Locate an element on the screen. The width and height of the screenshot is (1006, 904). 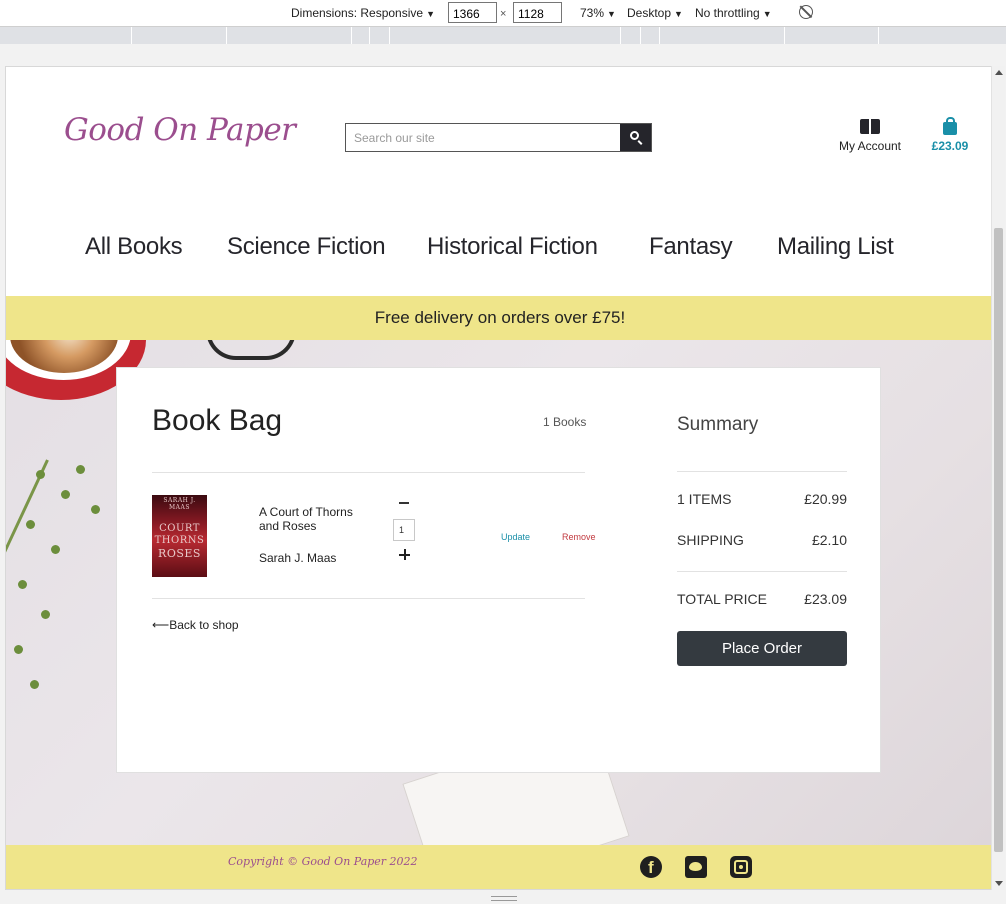
site-logo: Good On Paper is located at coordinates (180, 130).